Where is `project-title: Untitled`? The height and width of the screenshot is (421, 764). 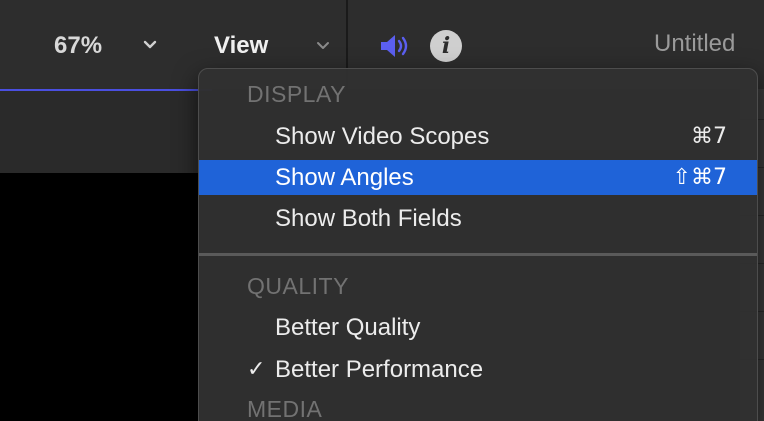
project-title: Untitled is located at coordinates (695, 43).